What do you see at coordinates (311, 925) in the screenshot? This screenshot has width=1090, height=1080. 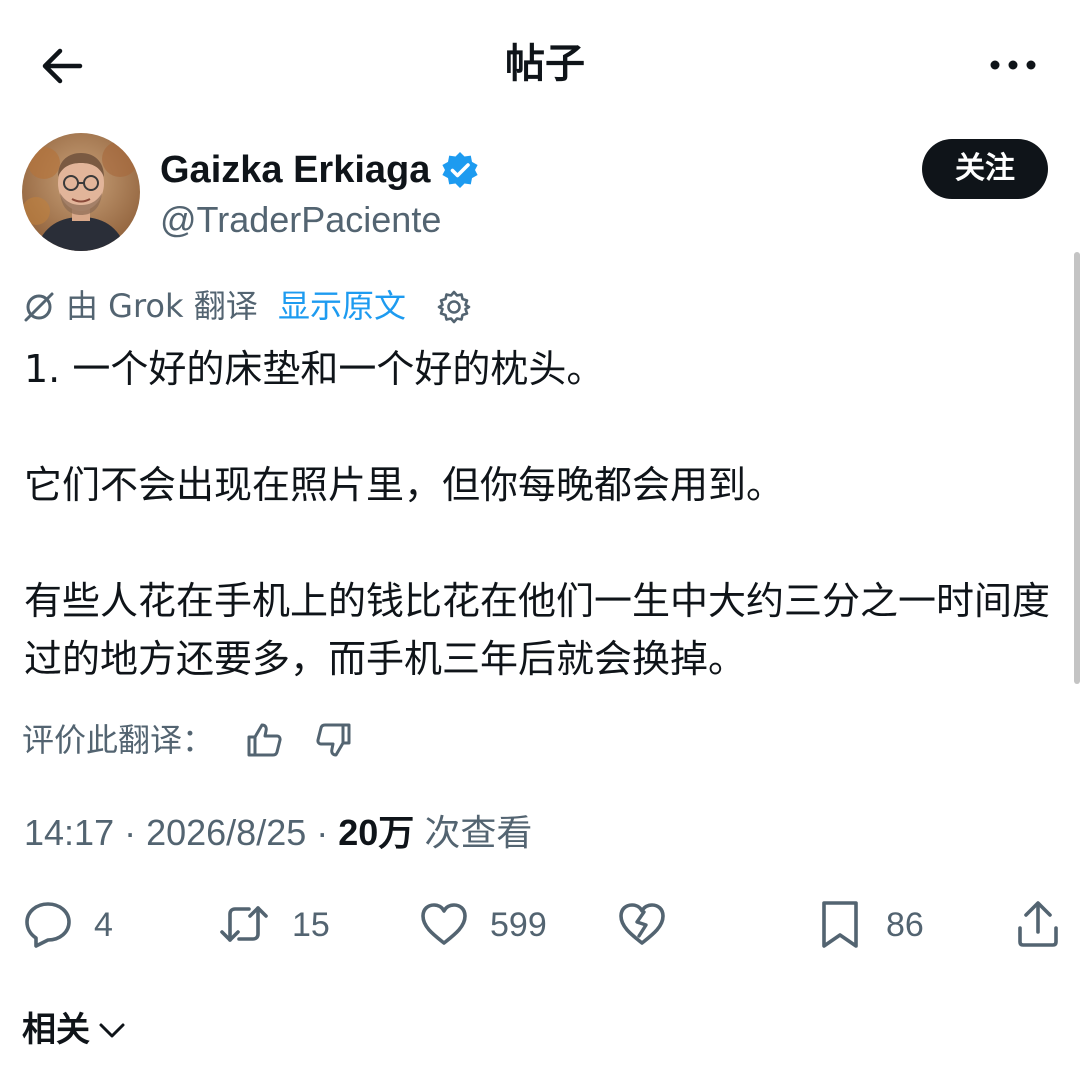 I see `repost-count: 15` at bounding box center [311, 925].